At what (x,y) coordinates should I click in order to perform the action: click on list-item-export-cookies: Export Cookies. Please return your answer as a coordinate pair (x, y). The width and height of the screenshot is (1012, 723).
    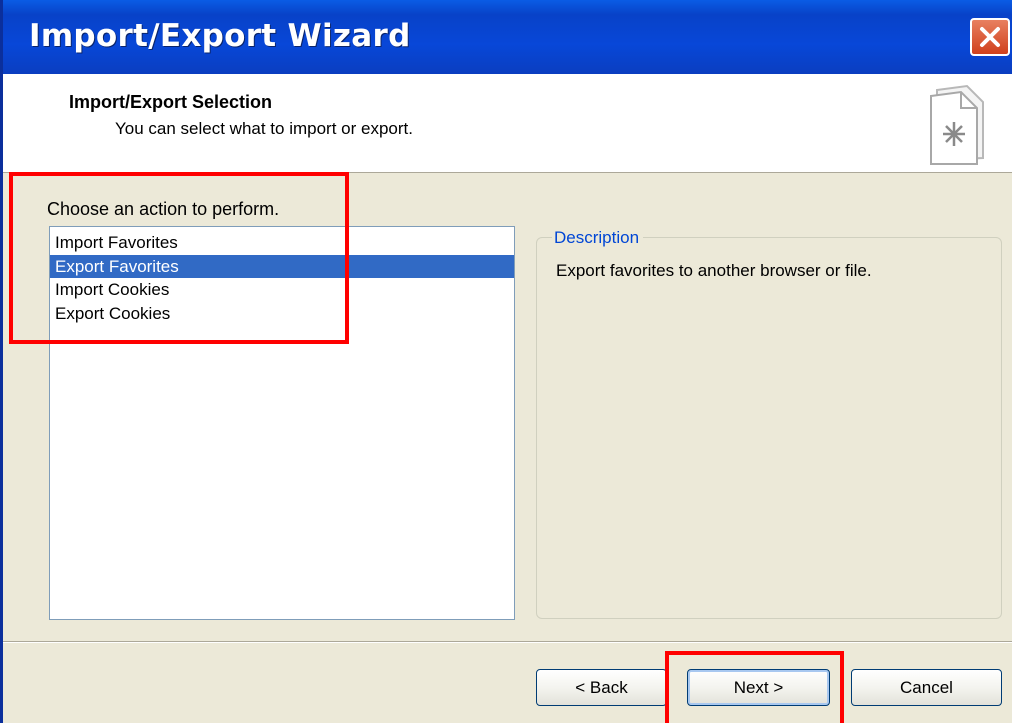
    Looking at the image, I should click on (282, 314).